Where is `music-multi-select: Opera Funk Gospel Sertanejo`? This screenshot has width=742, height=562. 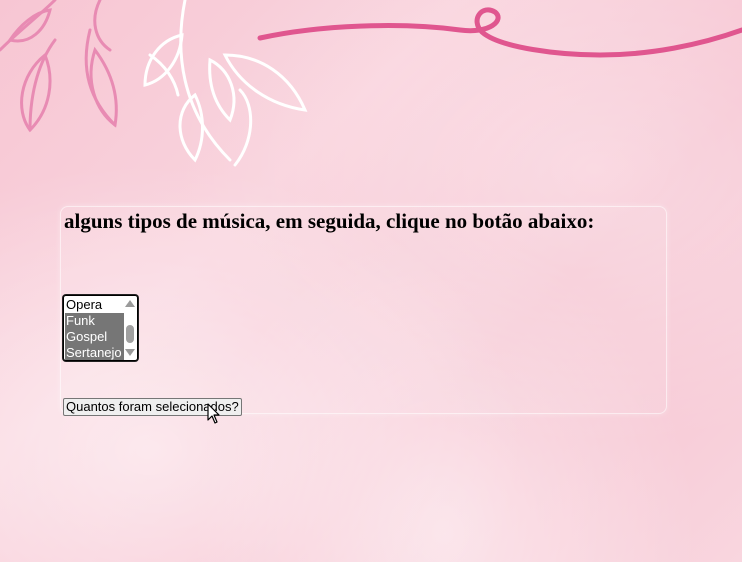
music-multi-select: Opera Funk Gospel Sertanejo is located at coordinates (100, 328).